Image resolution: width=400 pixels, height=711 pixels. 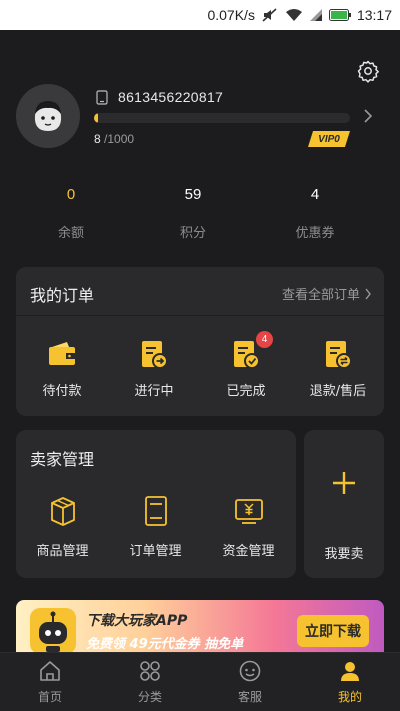 I want to click on notification-badge: 4, so click(x=264, y=339).